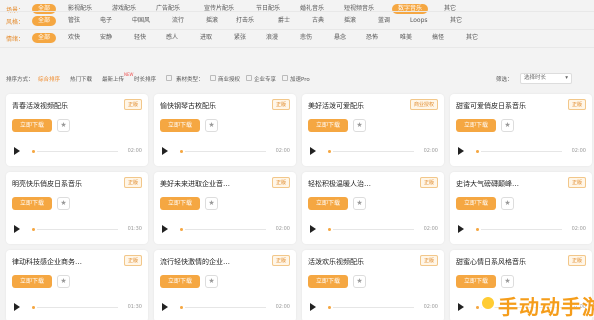  Describe the element at coordinates (336, 106) in the screenshot. I see `card-title: 美好活泼可爱配乐` at that location.